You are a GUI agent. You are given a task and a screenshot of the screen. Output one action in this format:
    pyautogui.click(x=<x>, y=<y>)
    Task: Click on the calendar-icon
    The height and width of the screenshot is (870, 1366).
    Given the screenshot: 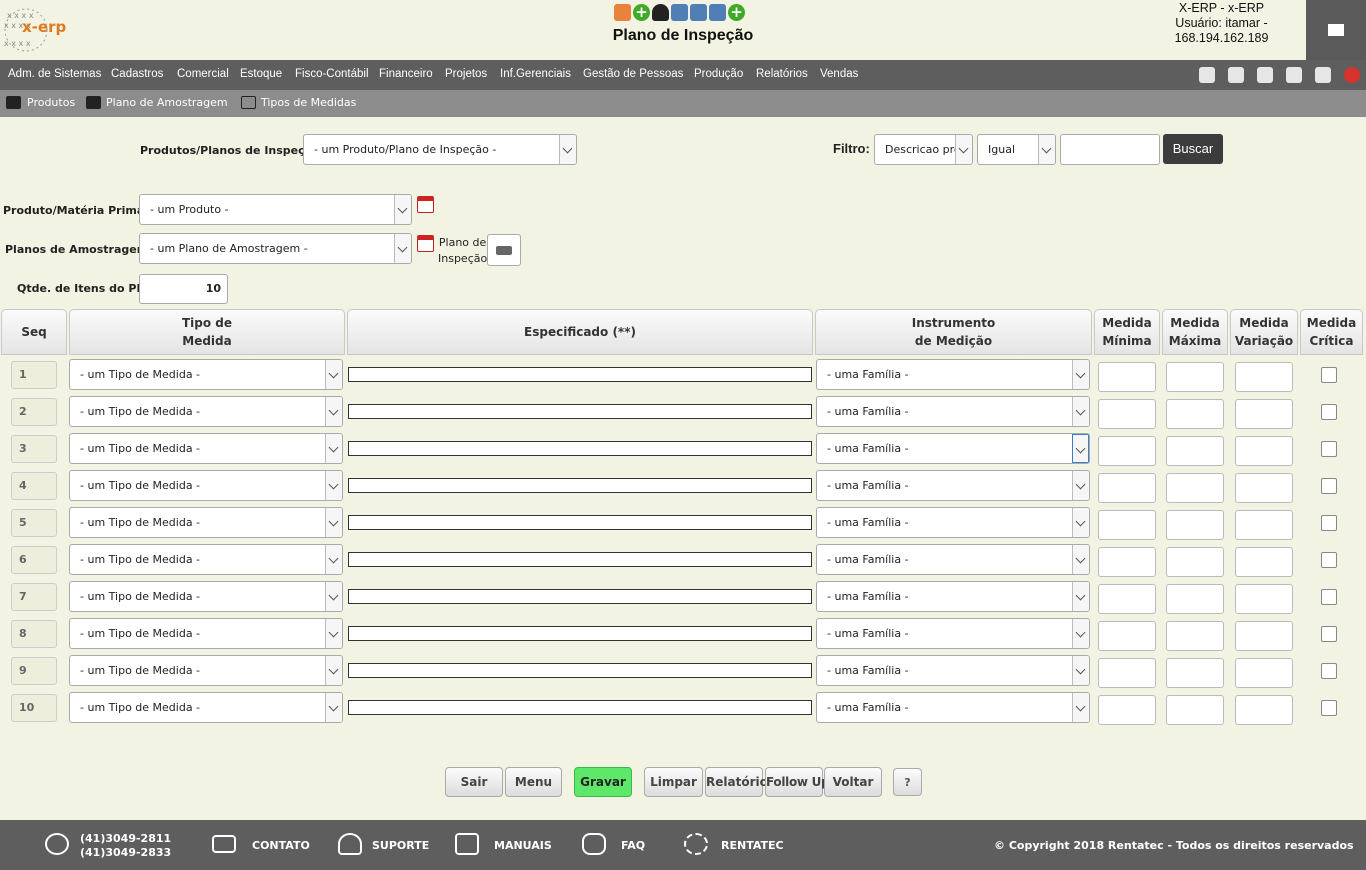 What is the action you would take?
    pyautogui.click(x=425, y=204)
    